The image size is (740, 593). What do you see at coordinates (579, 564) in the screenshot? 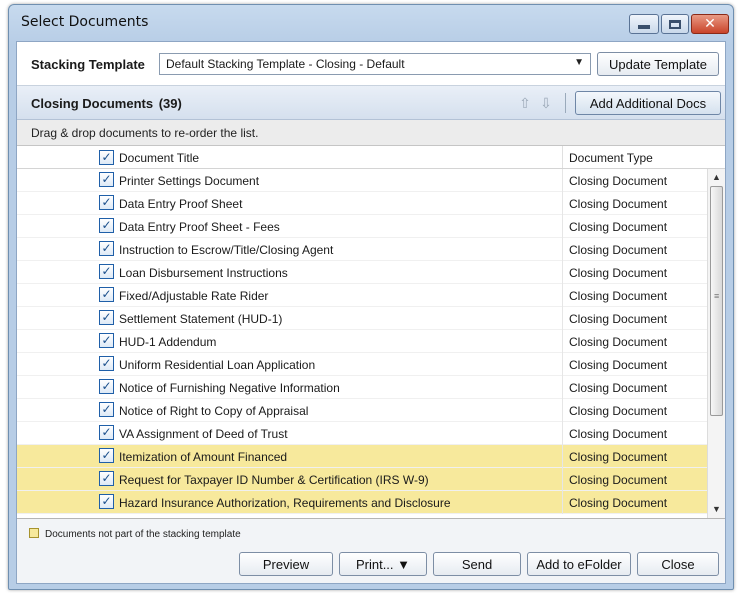
I see `add-to-efolder-button: Add to eFolder` at bounding box center [579, 564].